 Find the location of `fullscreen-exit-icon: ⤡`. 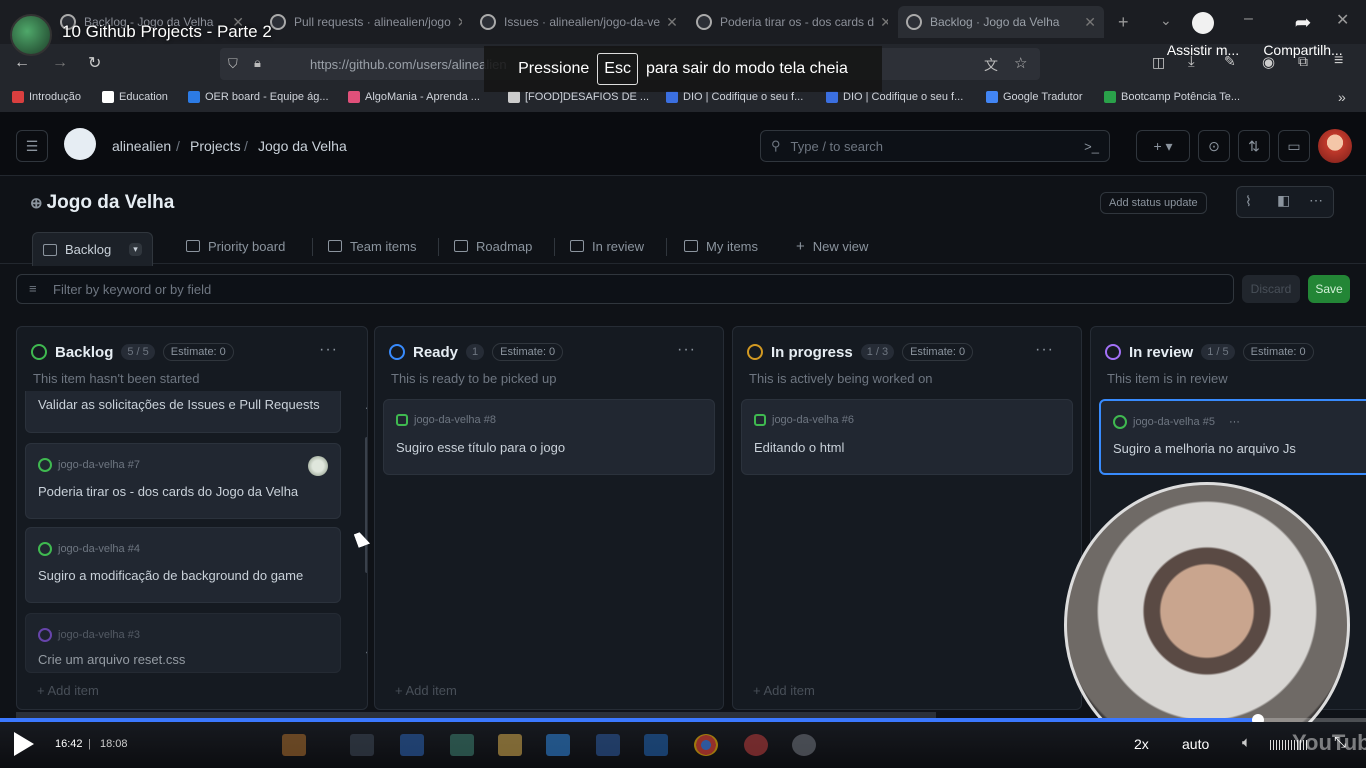

fullscreen-exit-icon: ⤡ is located at coordinates (1340, 742).